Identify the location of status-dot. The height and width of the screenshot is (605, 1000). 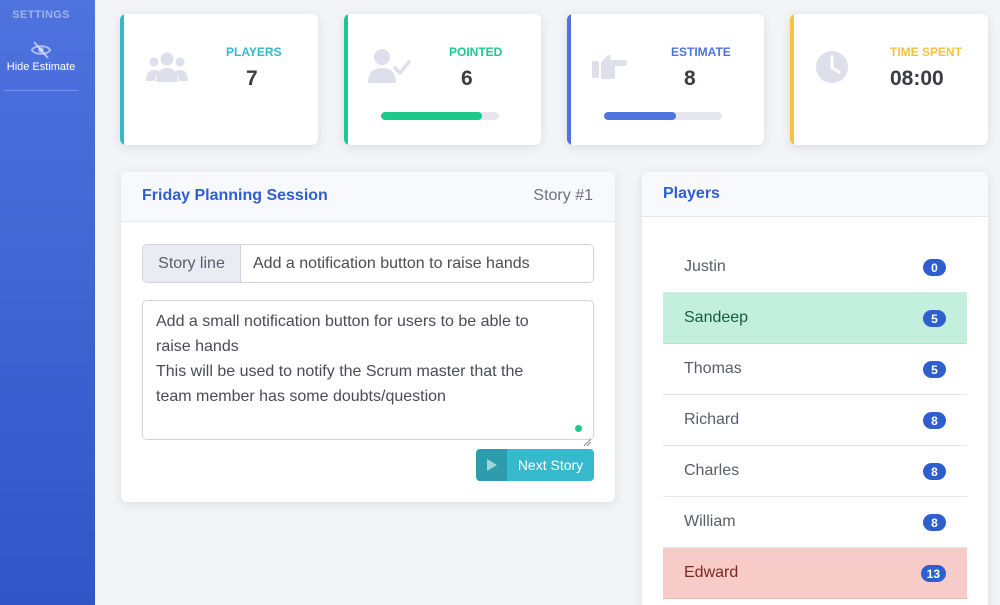
(578, 428).